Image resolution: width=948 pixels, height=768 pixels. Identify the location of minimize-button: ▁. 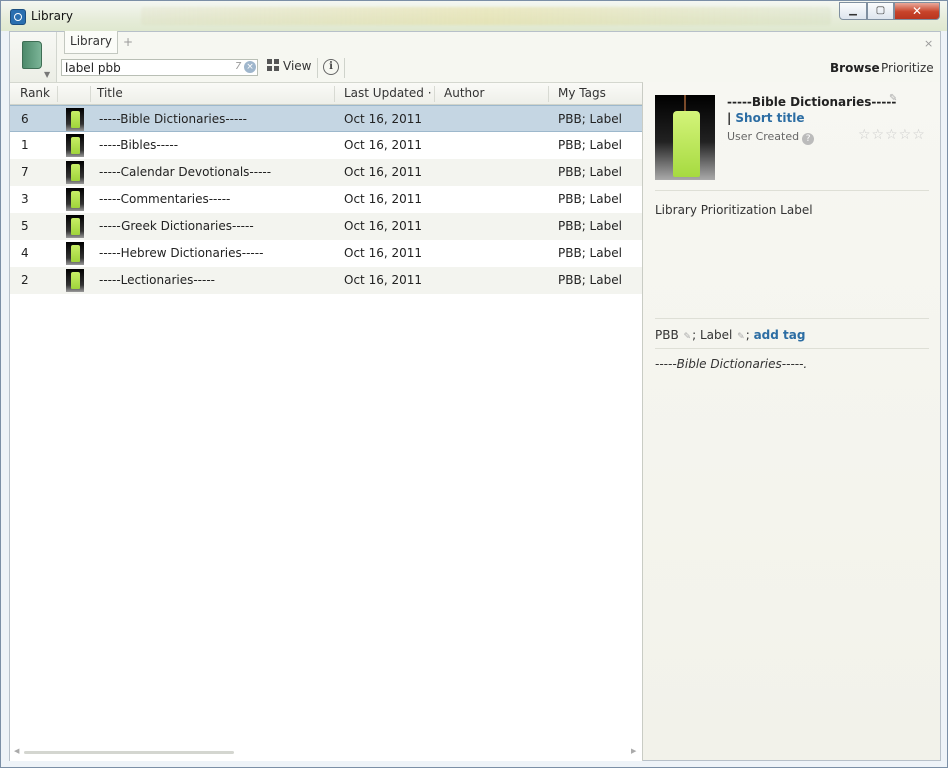
(853, 11).